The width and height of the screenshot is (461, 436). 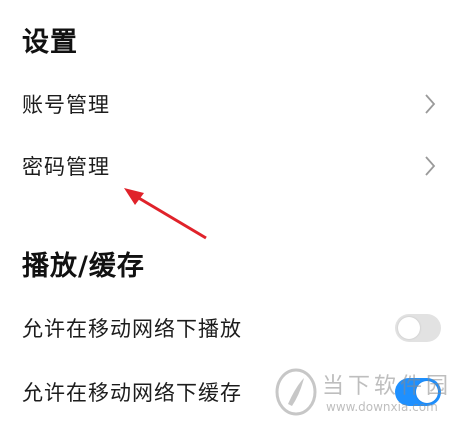 I want to click on toggle-knob, so click(x=409, y=328).